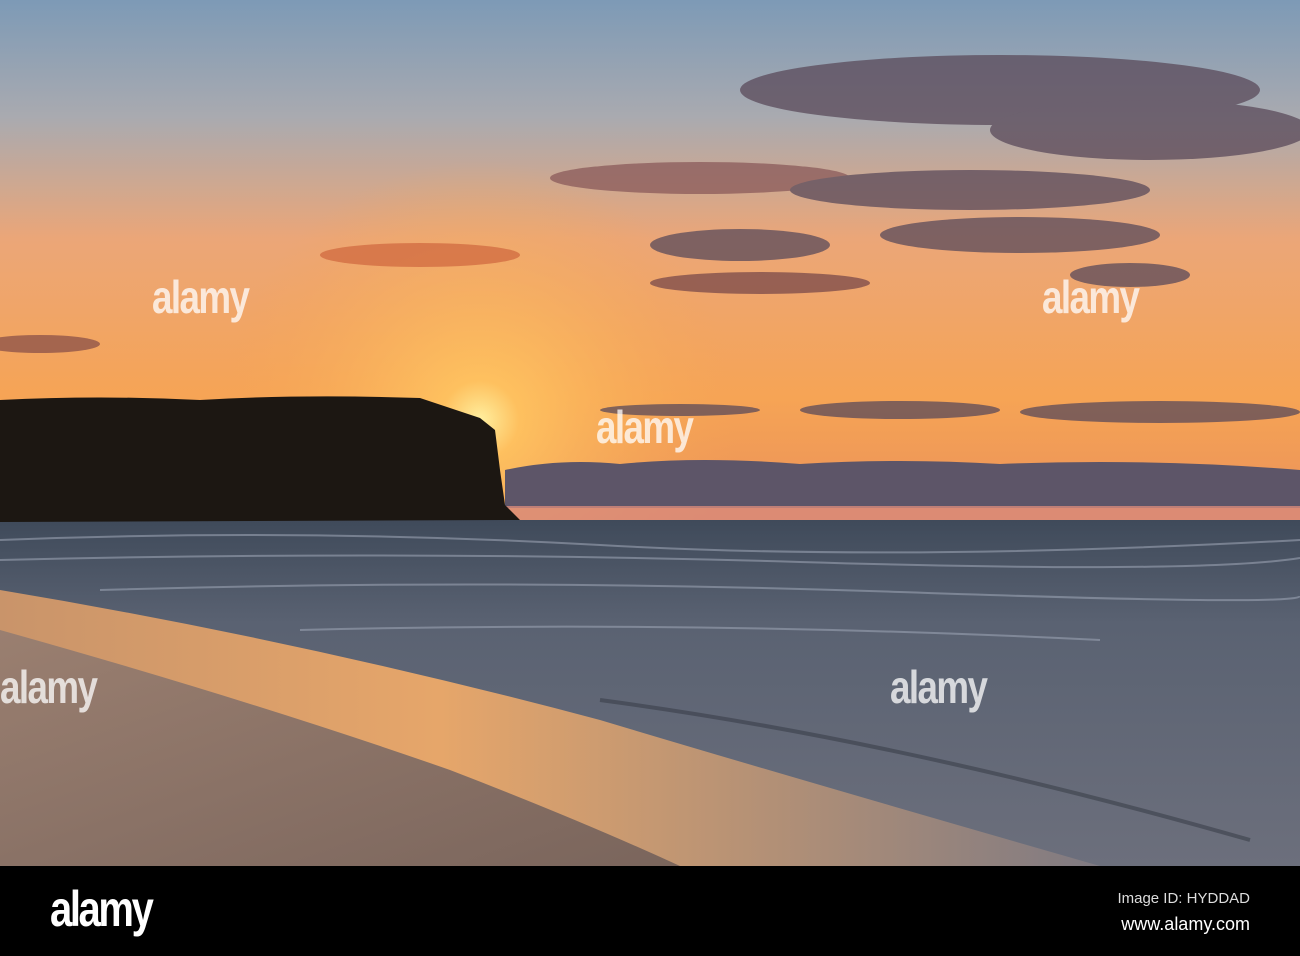 The height and width of the screenshot is (956, 1300). What do you see at coordinates (902, 484) in the screenshot?
I see `cloud-bank` at bounding box center [902, 484].